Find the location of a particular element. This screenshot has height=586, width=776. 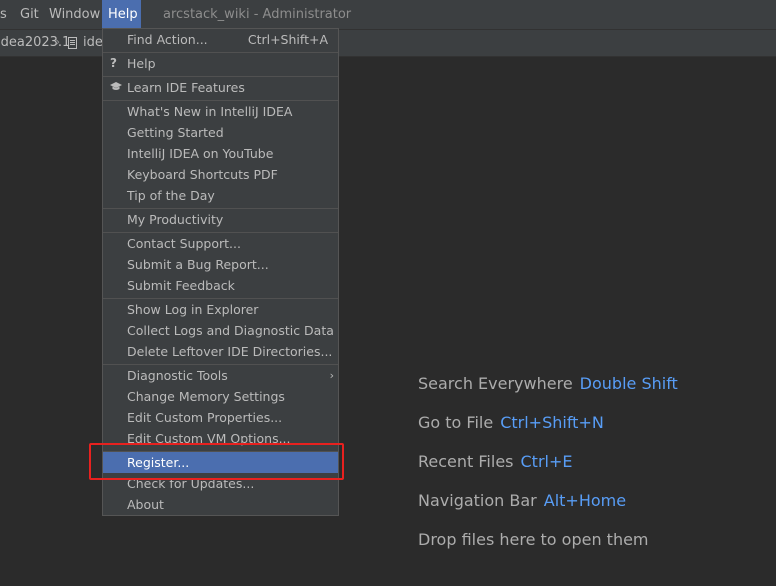

menu-item-youtube: IntelliJ IDEA on YouTube is located at coordinates (220, 153).